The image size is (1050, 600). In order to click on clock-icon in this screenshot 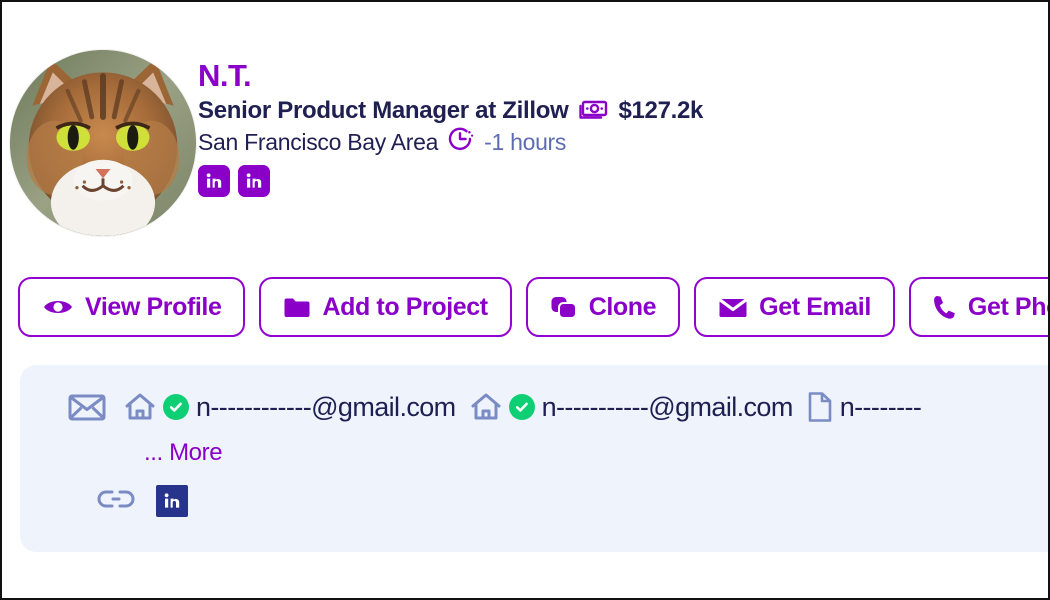, I will do `click(461, 142)`.